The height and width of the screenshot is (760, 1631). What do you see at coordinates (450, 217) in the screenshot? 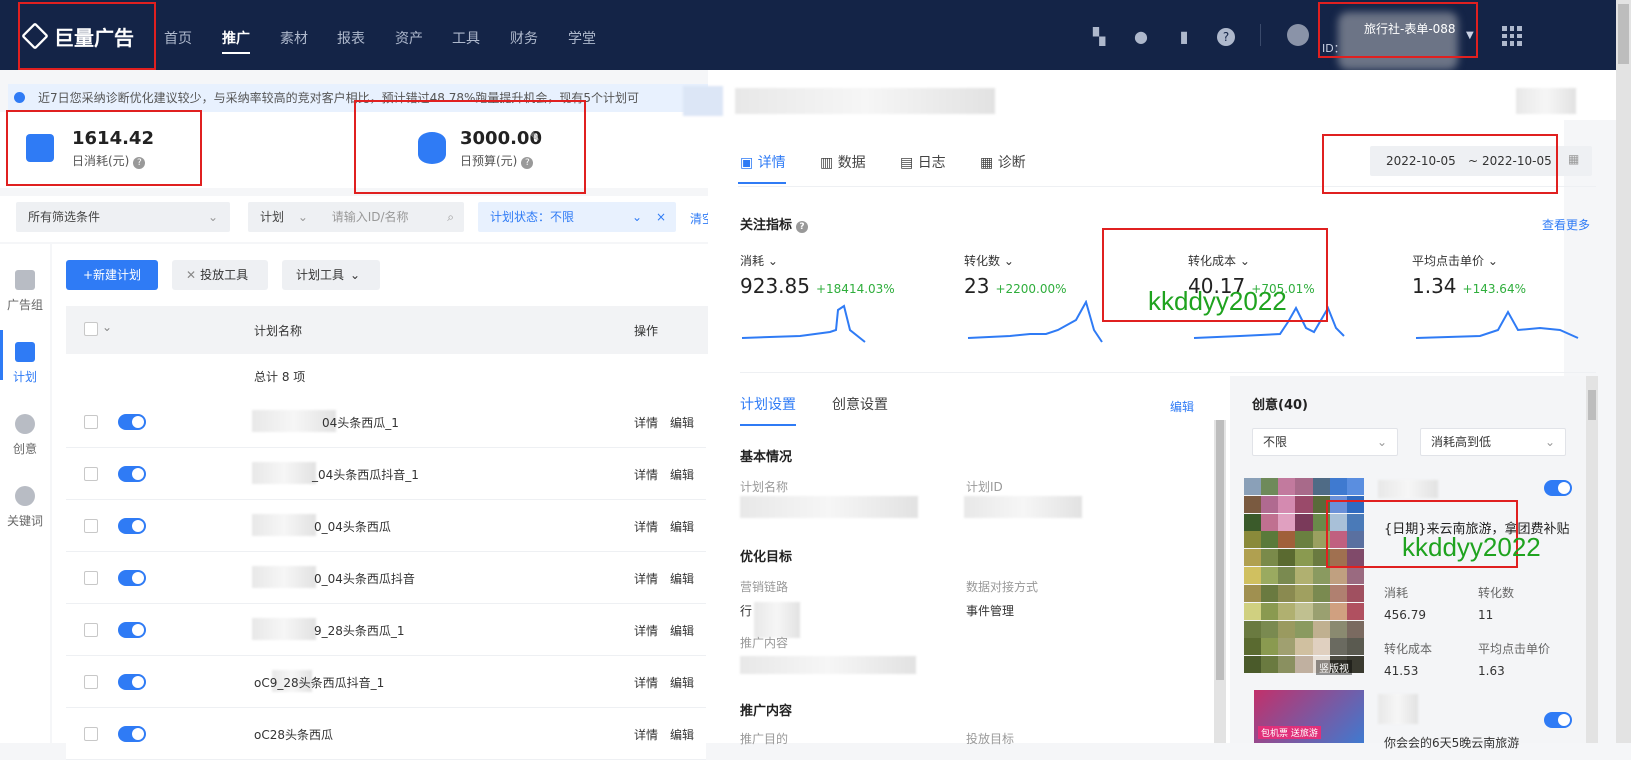
I see `search-icon: ⌕` at bounding box center [450, 217].